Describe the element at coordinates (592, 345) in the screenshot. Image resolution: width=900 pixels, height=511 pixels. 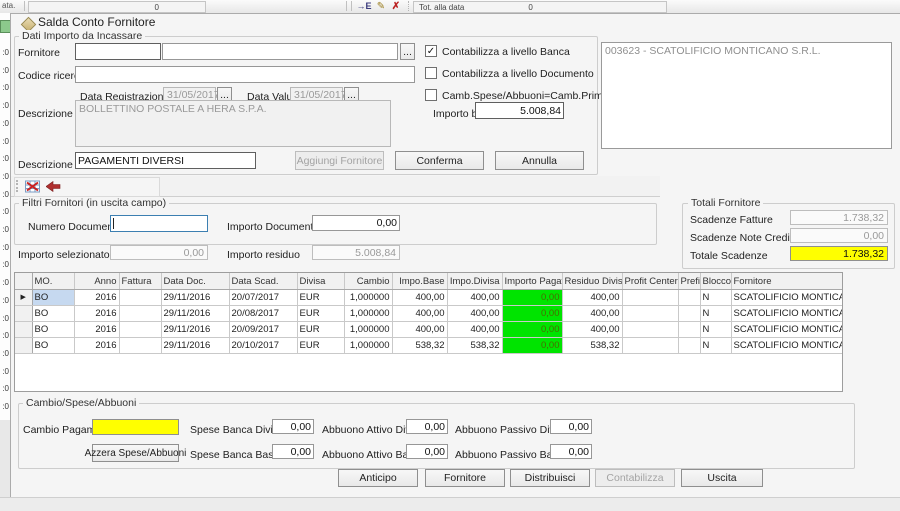
I see `cell-residuo-divisa: 538,32` at that location.